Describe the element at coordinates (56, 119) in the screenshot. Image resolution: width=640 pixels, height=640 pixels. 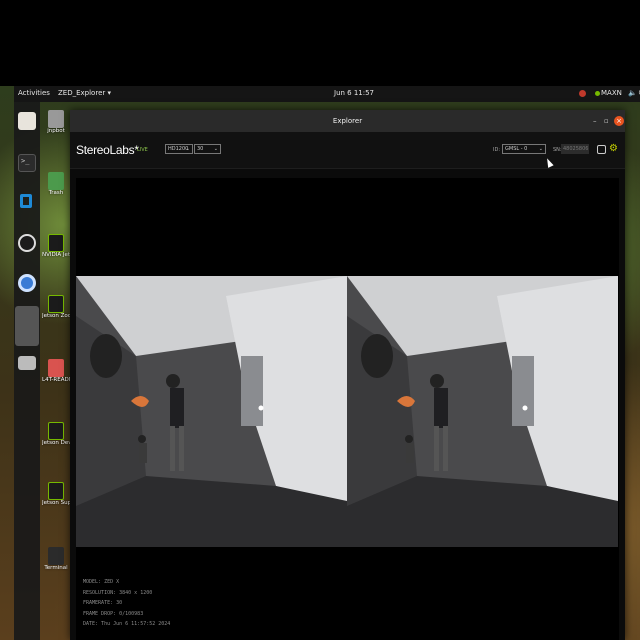
I see `folder-icon` at that location.